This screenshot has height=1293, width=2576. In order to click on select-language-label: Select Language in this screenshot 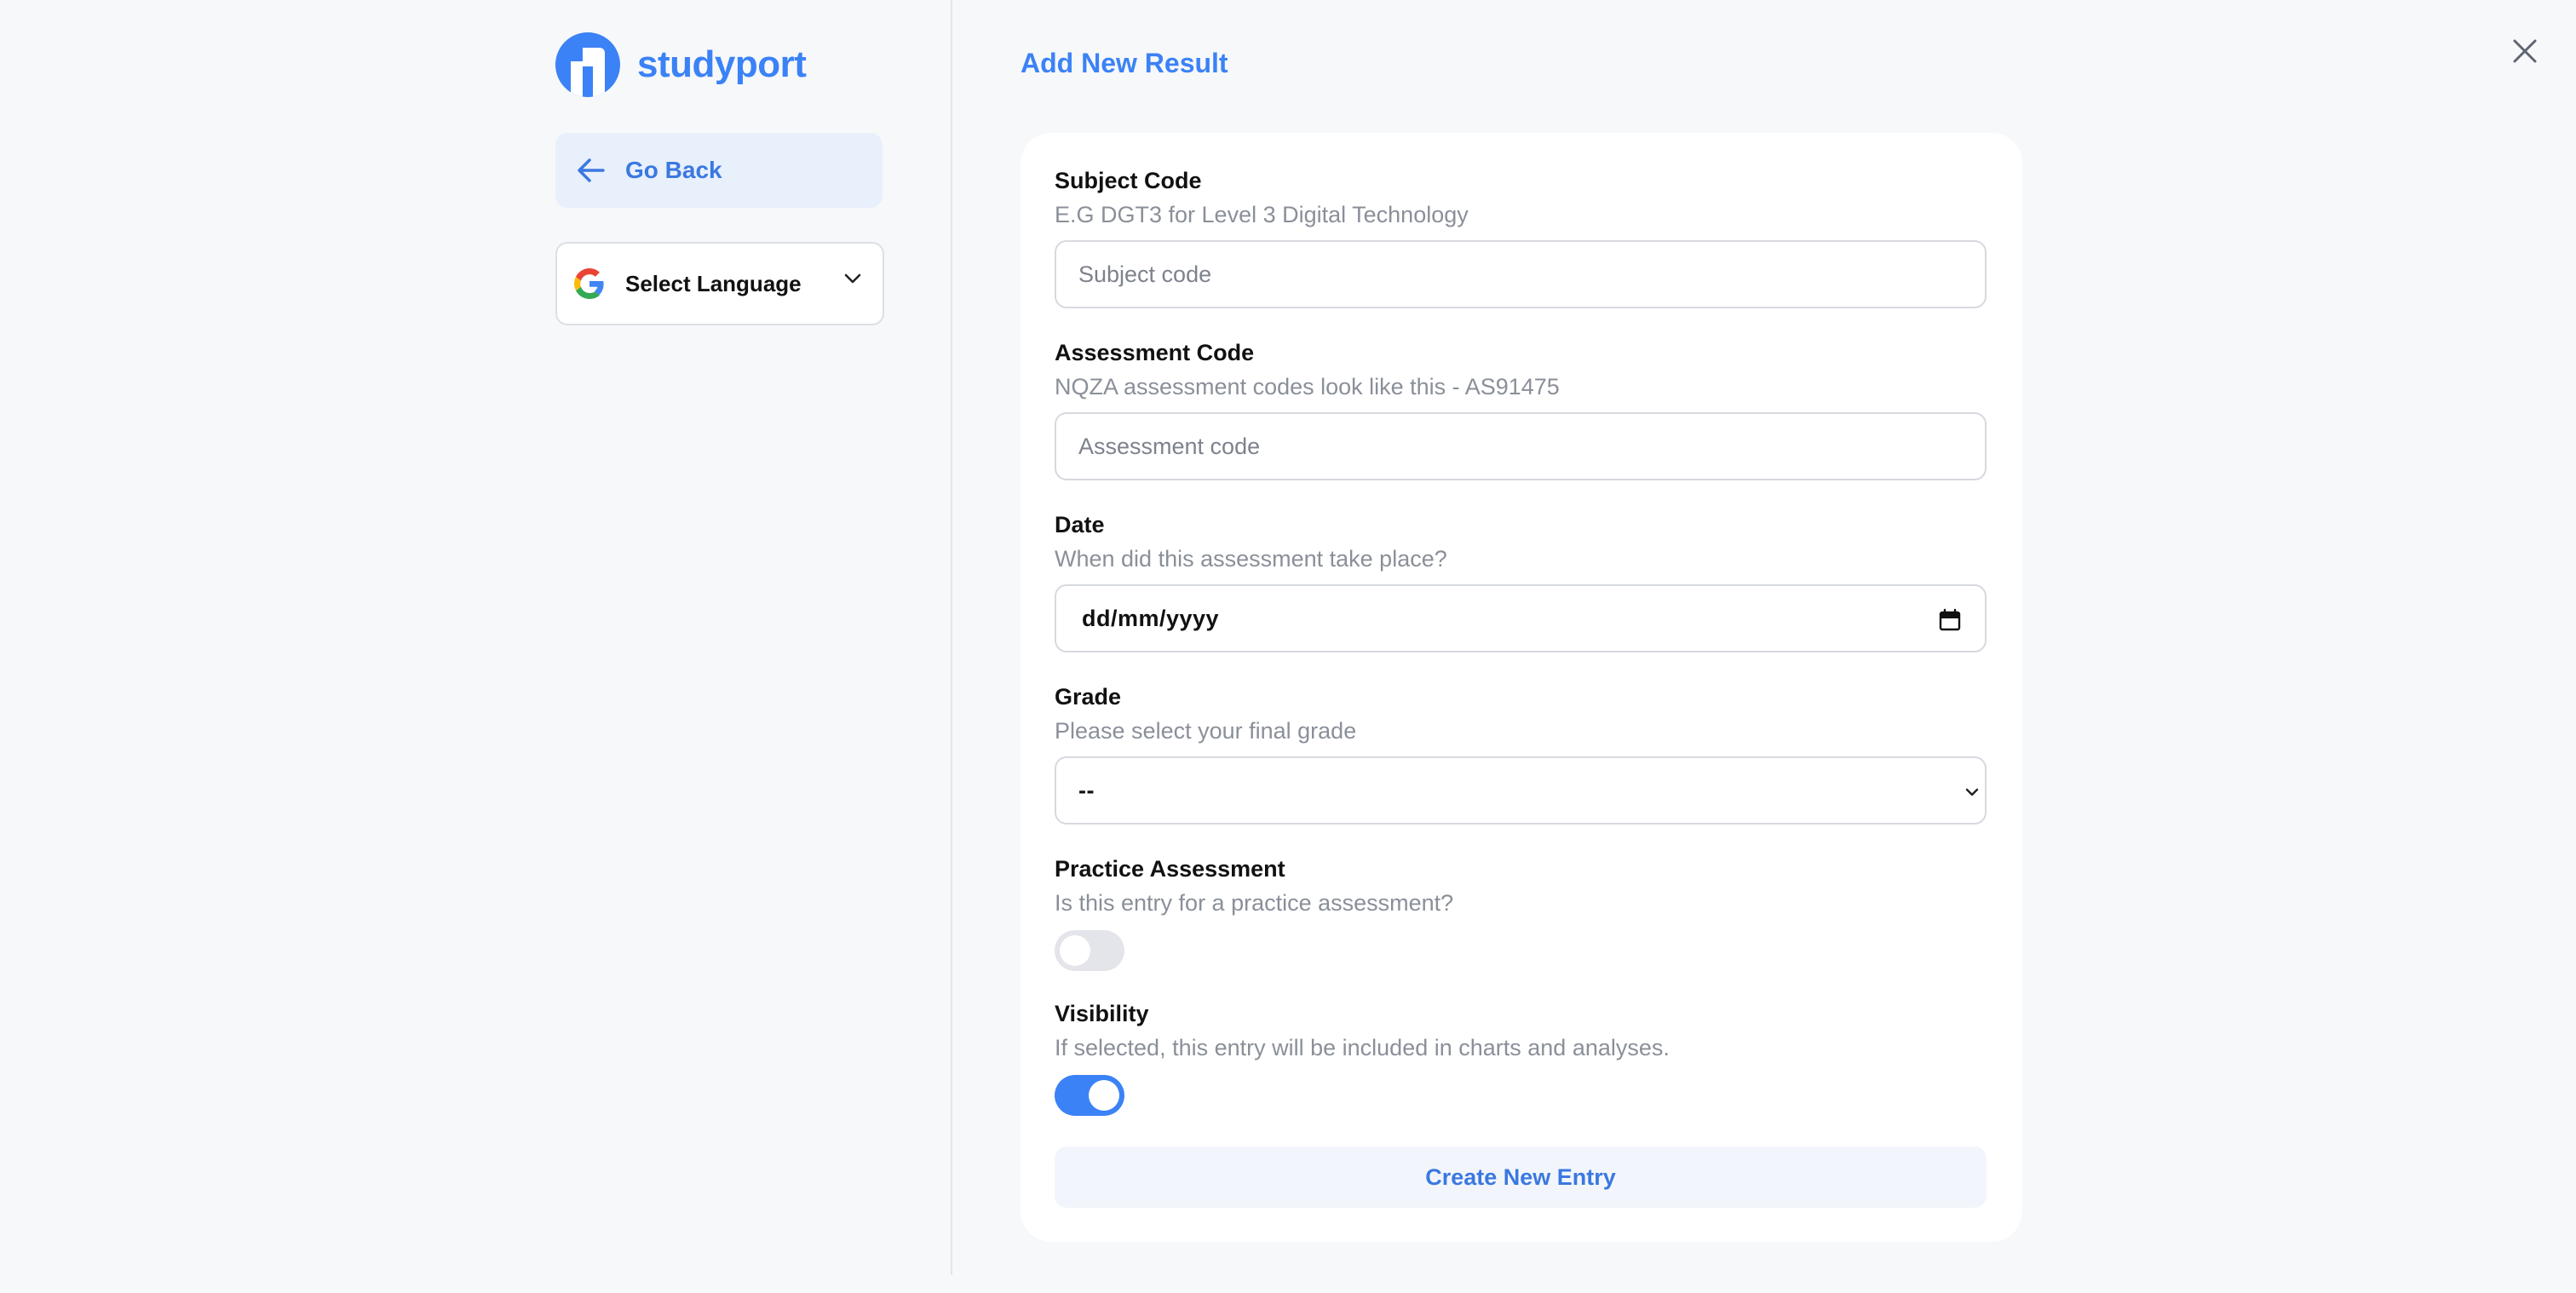, I will do `click(714, 283)`.